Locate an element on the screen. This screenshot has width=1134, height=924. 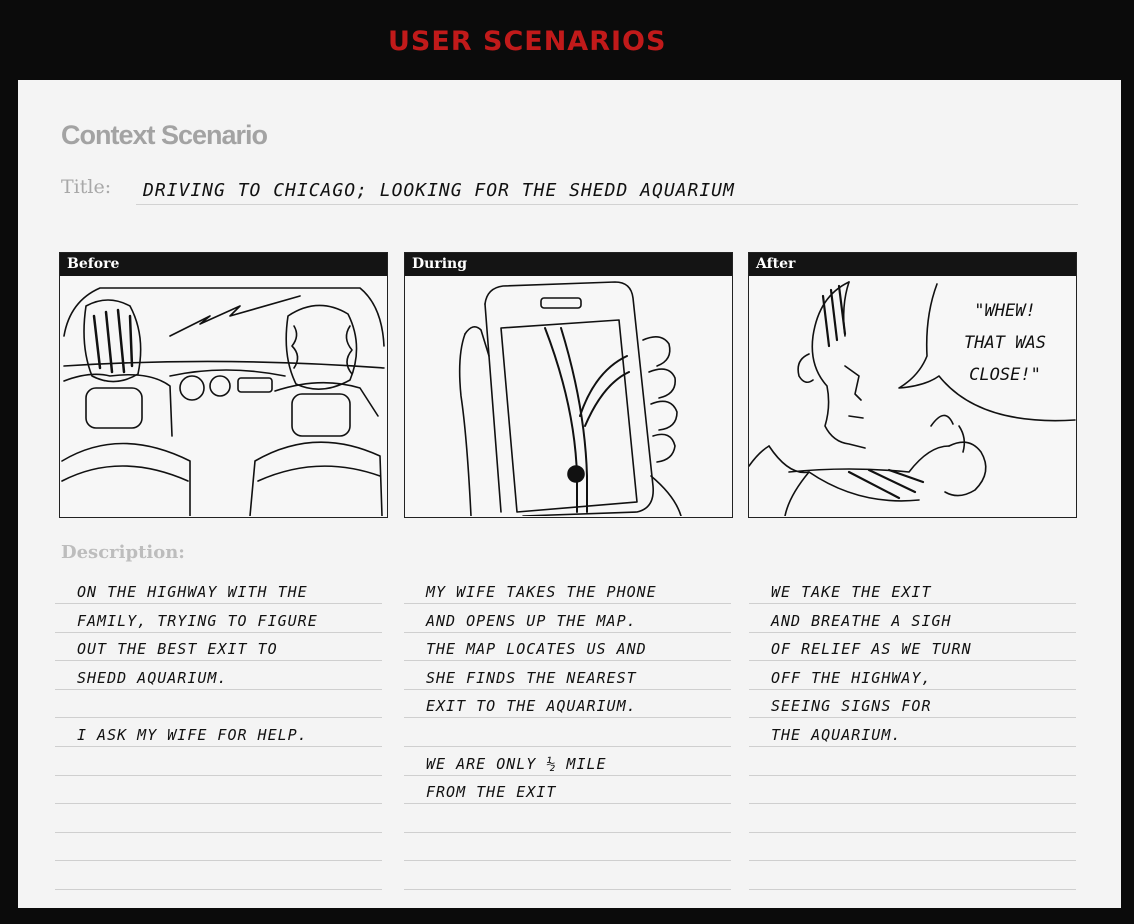
speech-line-2: THAT WAS is located at coordinates (1005, 343).